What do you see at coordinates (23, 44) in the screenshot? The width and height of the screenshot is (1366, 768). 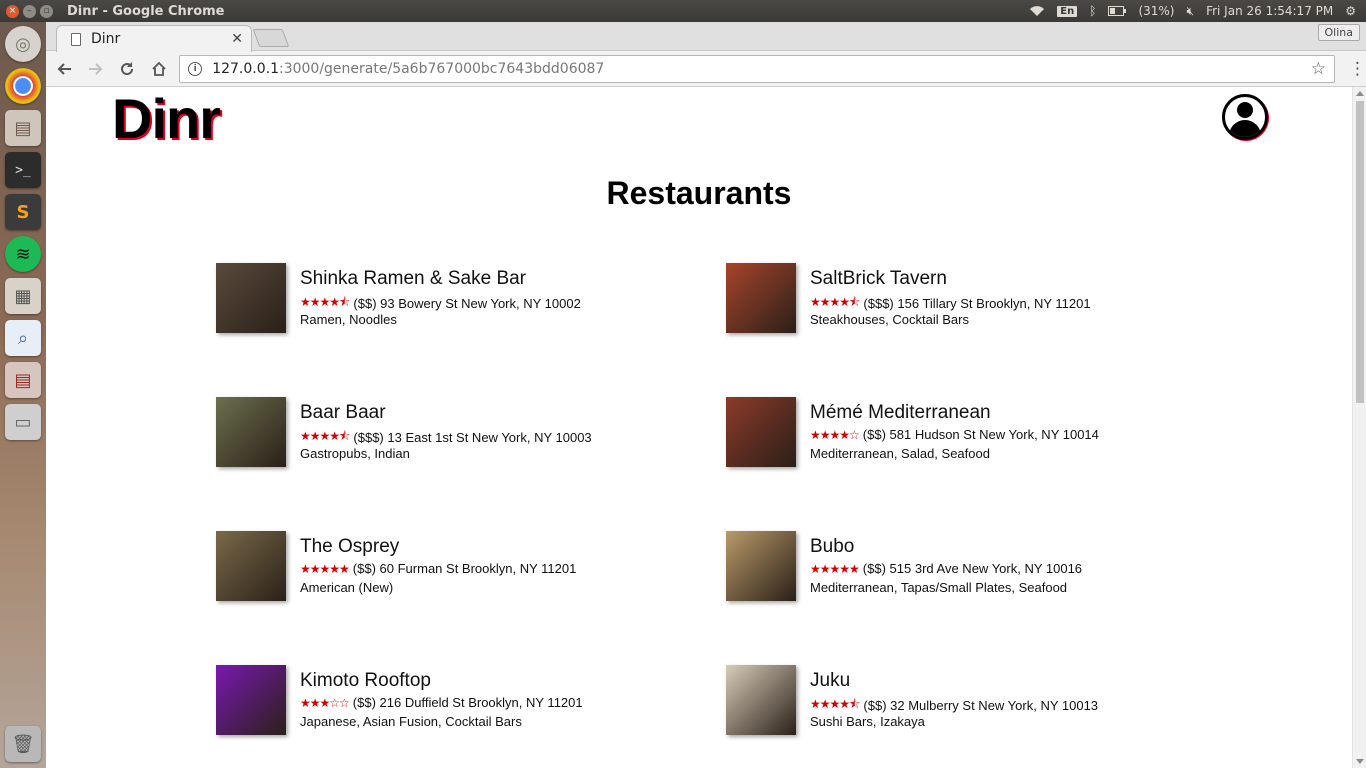 I see `dash-icon: ◎` at bounding box center [23, 44].